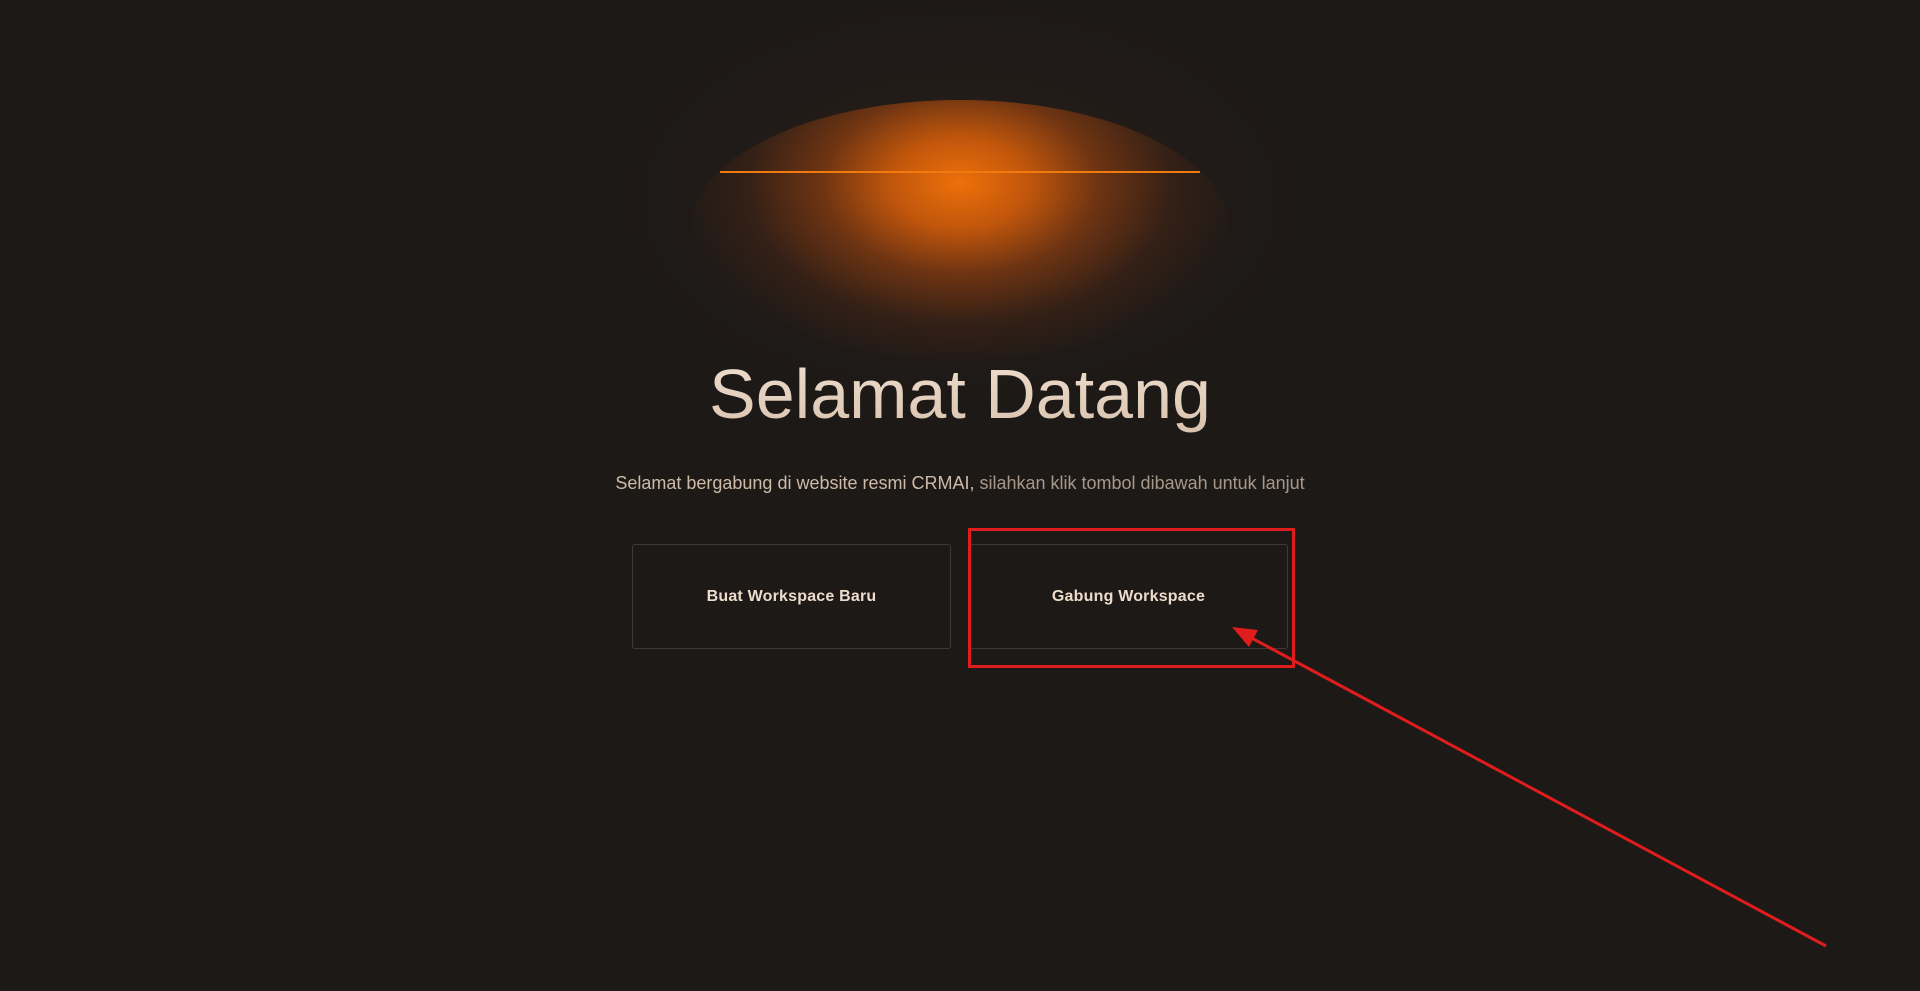 The image size is (1920, 991). I want to click on orange-glow, so click(960, 230).